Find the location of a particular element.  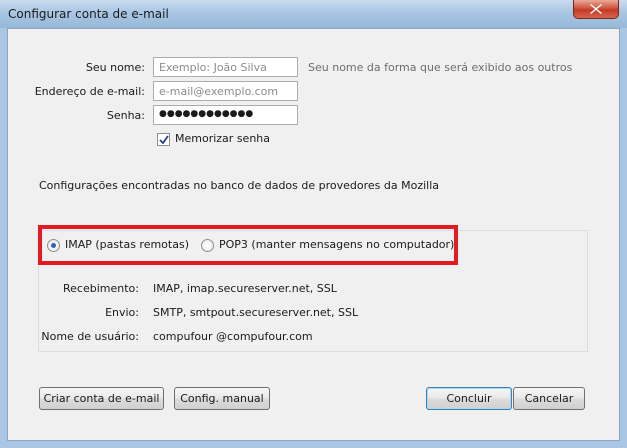

close-button is located at coordinates (596, 9).